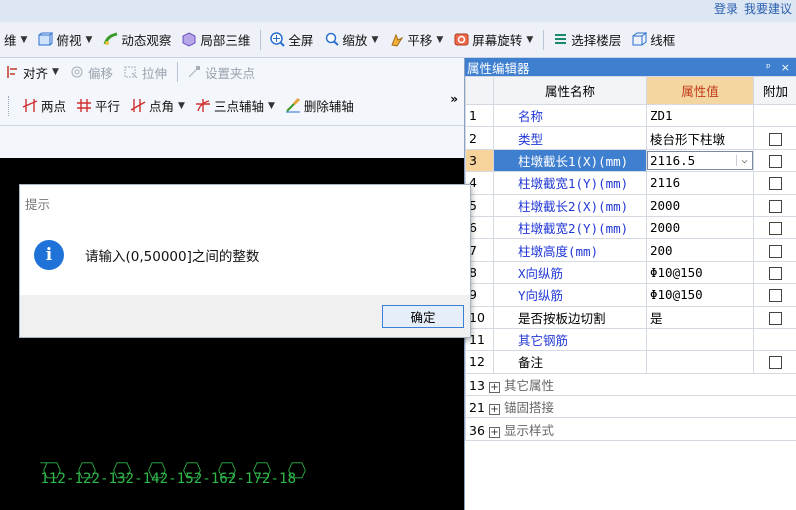 This screenshot has height=510, width=796. I want to click on property-value: 棱台形下柱墩, so click(700, 138).